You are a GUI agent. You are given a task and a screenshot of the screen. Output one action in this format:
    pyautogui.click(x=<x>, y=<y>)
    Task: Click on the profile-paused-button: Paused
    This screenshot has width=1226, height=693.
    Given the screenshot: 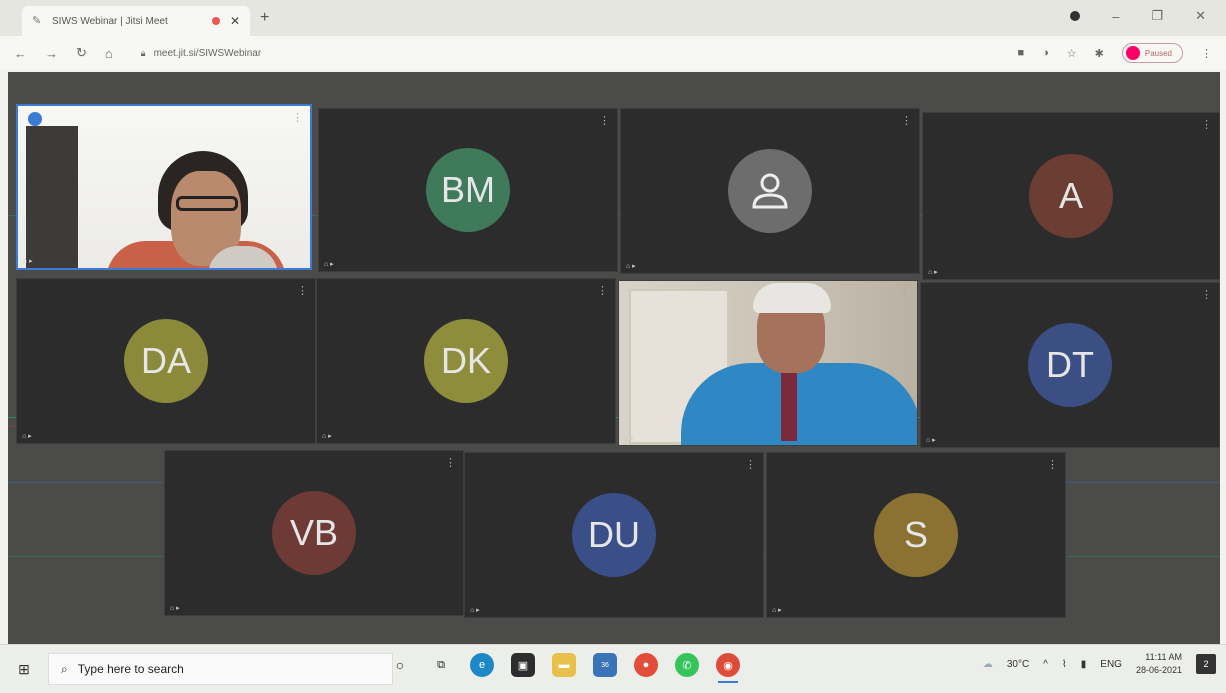 What is the action you would take?
    pyautogui.click(x=1152, y=53)
    